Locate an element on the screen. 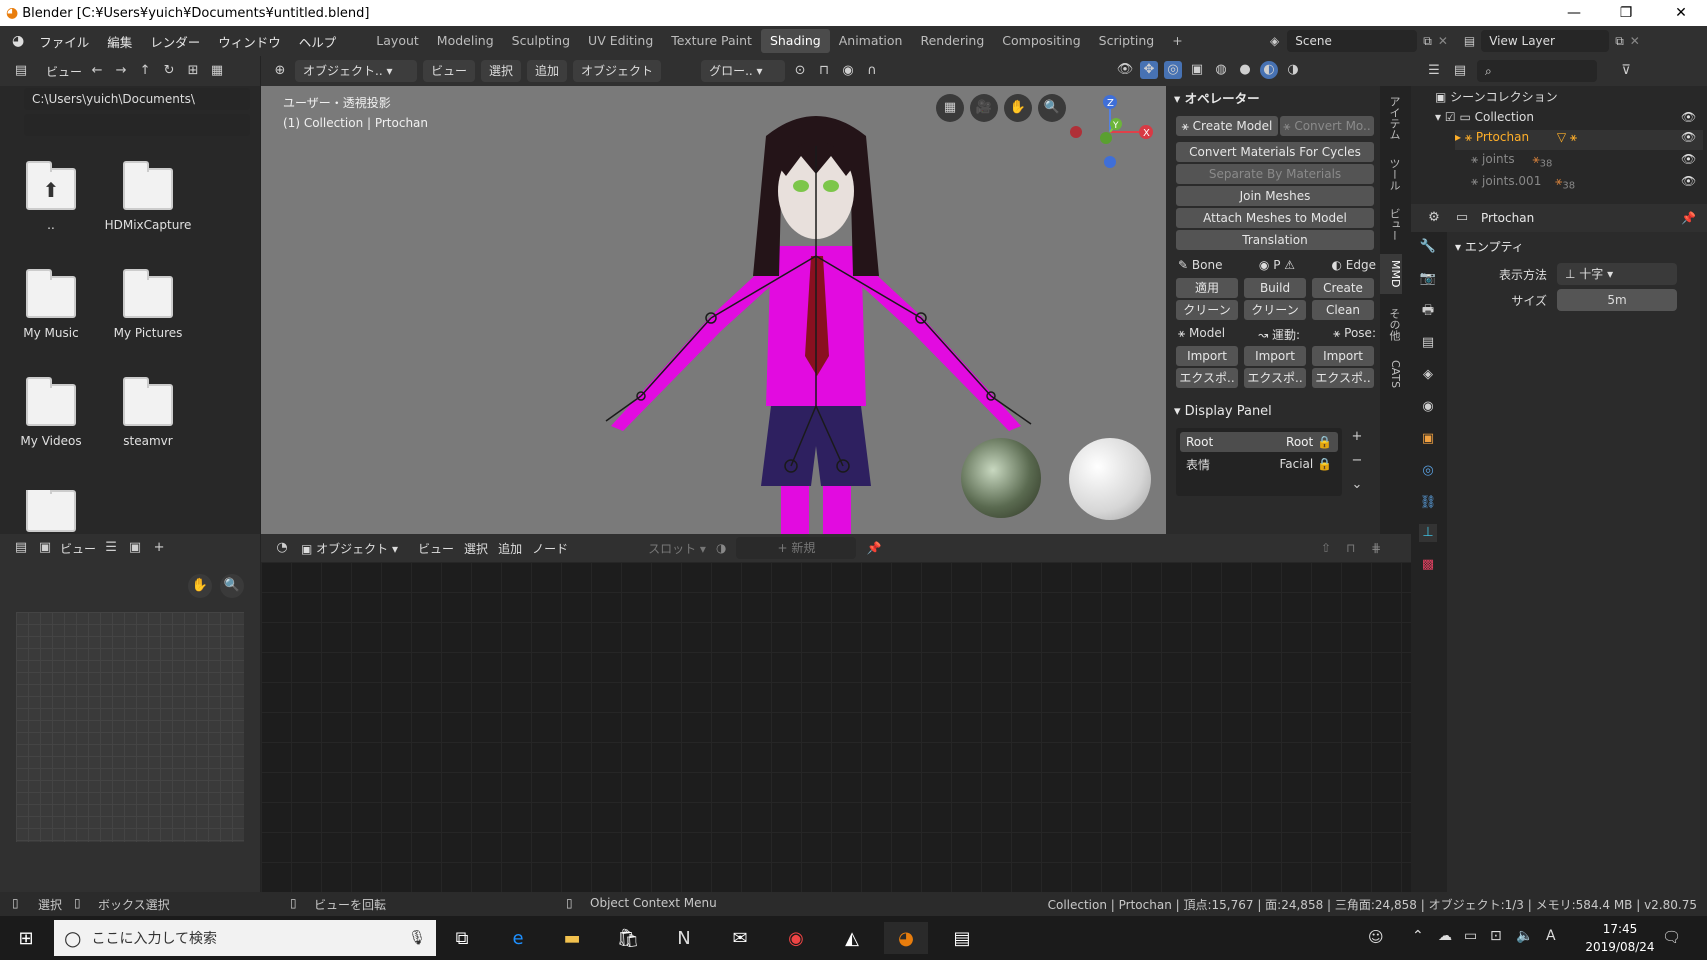 The image size is (1707, 960). axis-neg-y is located at coordinates (1106, 138).